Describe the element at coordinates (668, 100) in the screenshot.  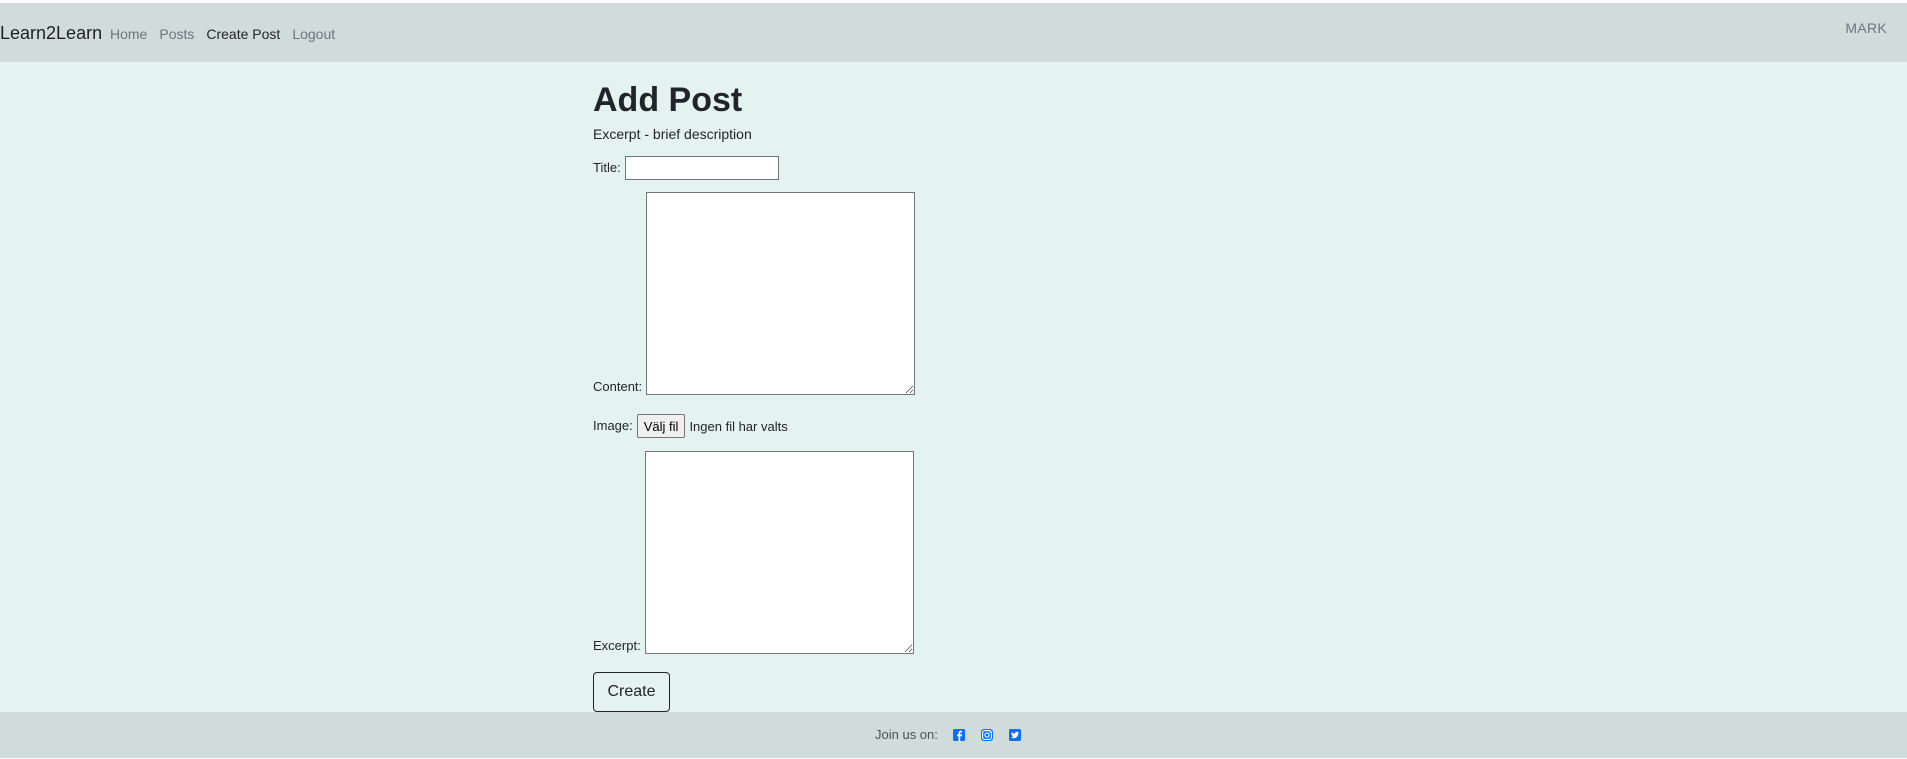
I see `page-title: Add Post` at that location.